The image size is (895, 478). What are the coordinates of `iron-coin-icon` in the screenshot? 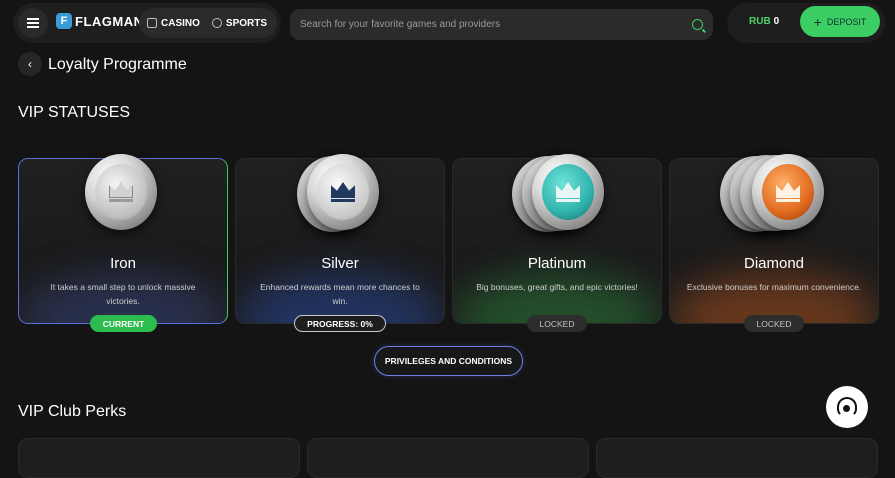 It's located at (143, 197).